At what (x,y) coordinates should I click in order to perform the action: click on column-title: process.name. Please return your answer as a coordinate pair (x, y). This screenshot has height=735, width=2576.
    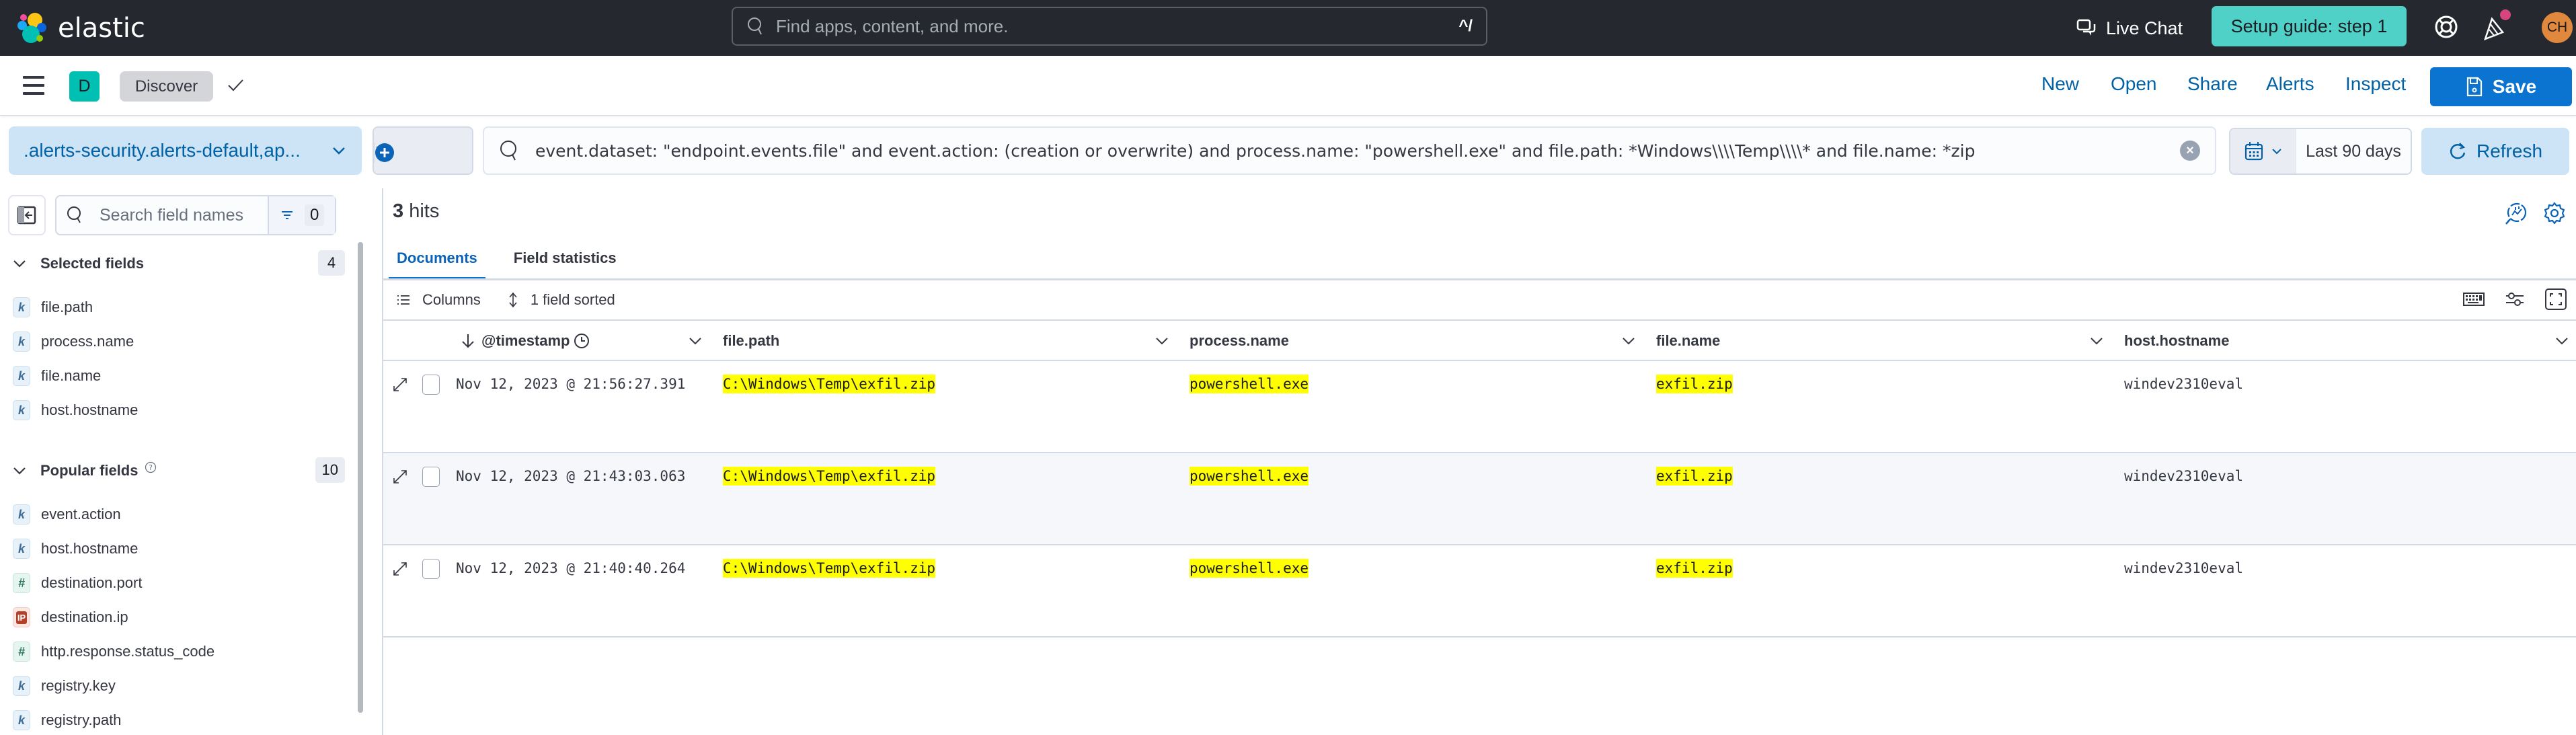
    Looking at the image, I should click on (1239, 340).